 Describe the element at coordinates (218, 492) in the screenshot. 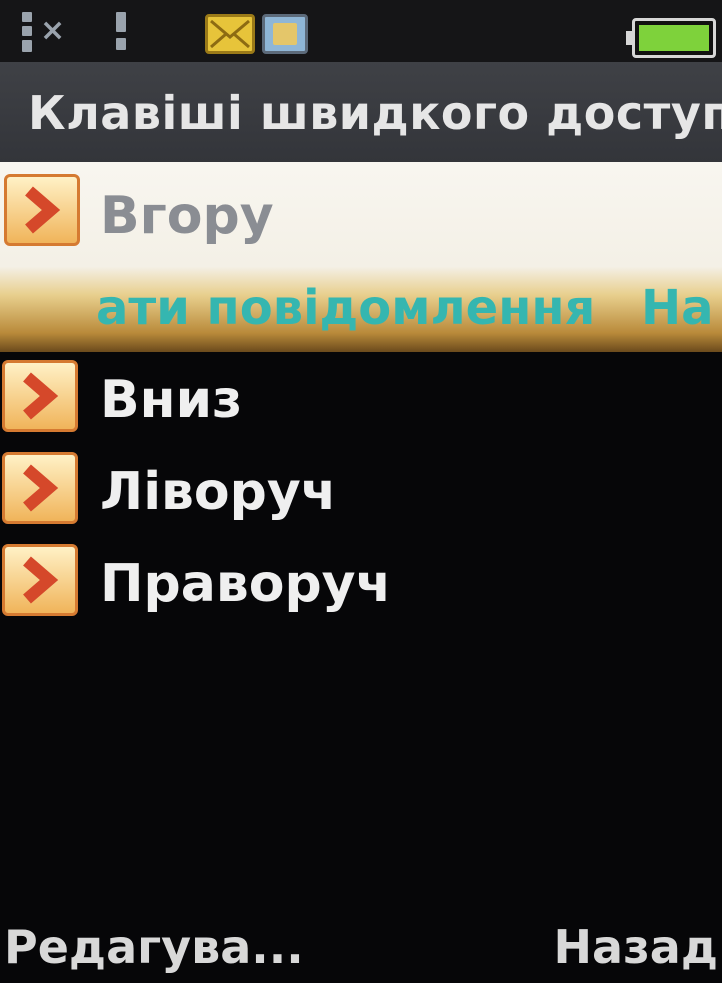

I see `menu-item-label: Ліворуч` at that location.